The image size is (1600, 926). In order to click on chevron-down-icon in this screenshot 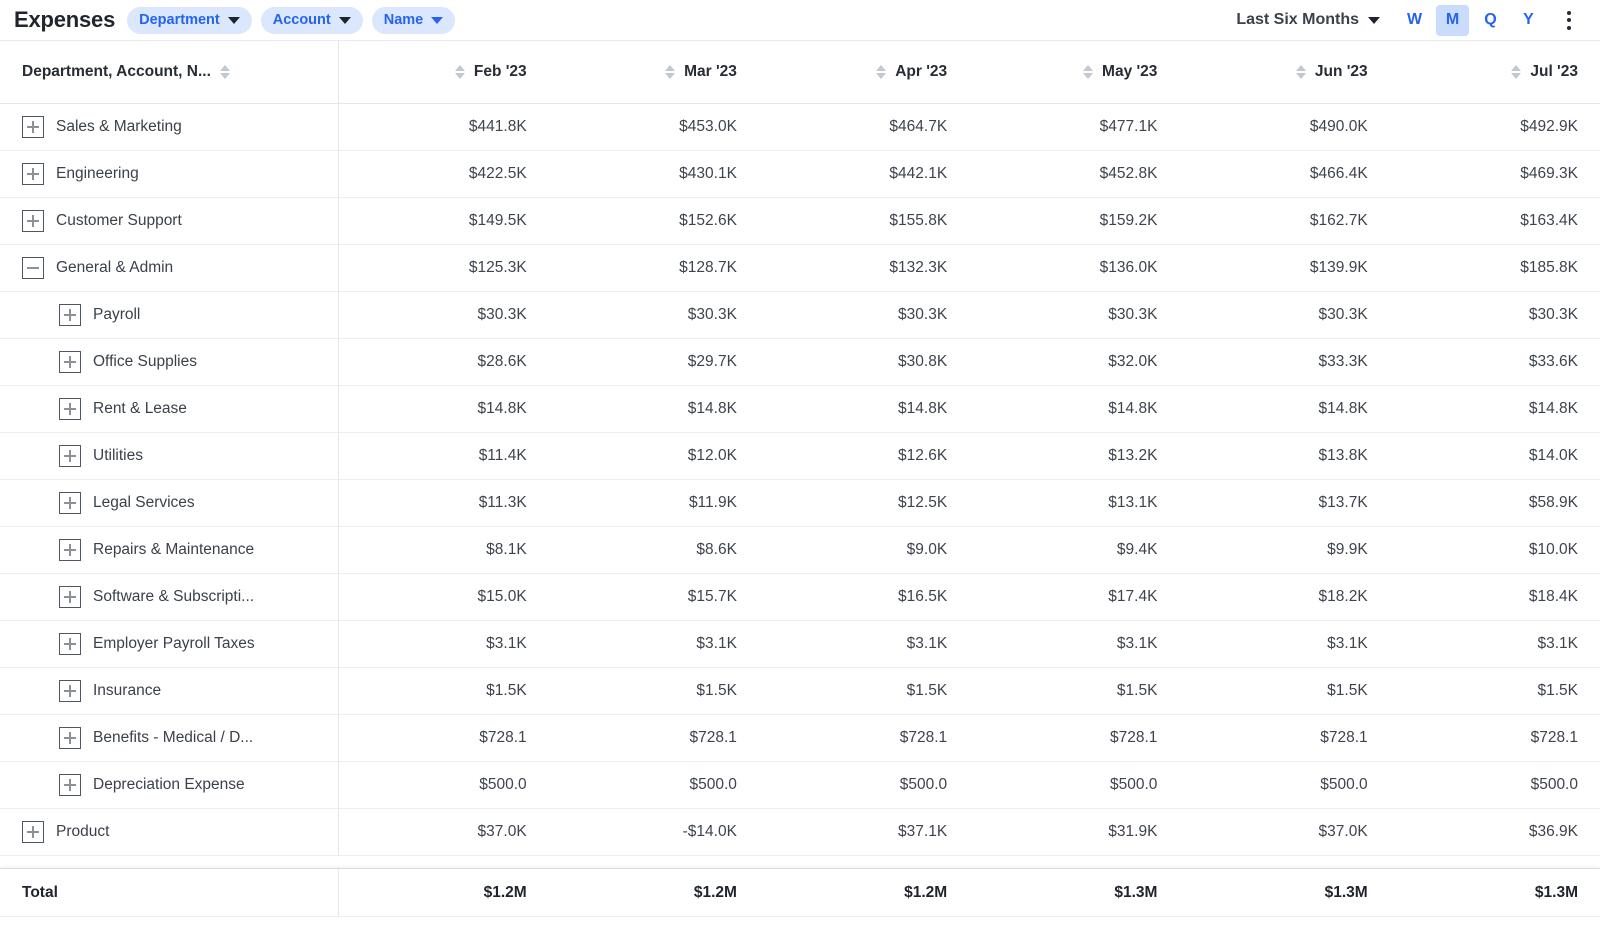, I will do `click(233, 20)`.